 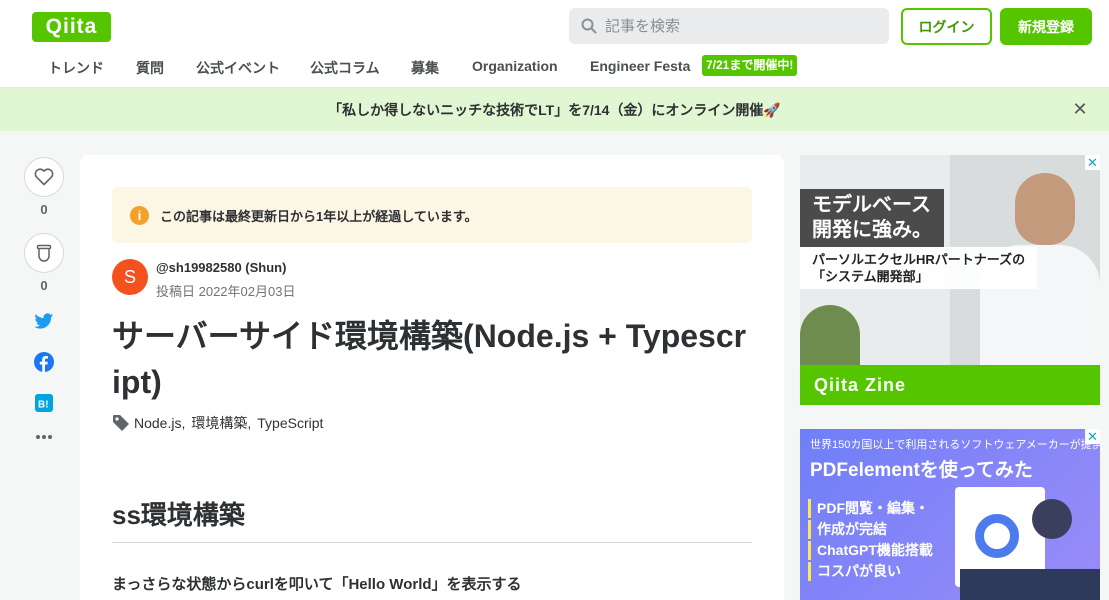 What do you see at coordinates (345, 68) in the screenshot?
I see `nav-official-columns: 公式コラム` at bounding box center [345, 68].